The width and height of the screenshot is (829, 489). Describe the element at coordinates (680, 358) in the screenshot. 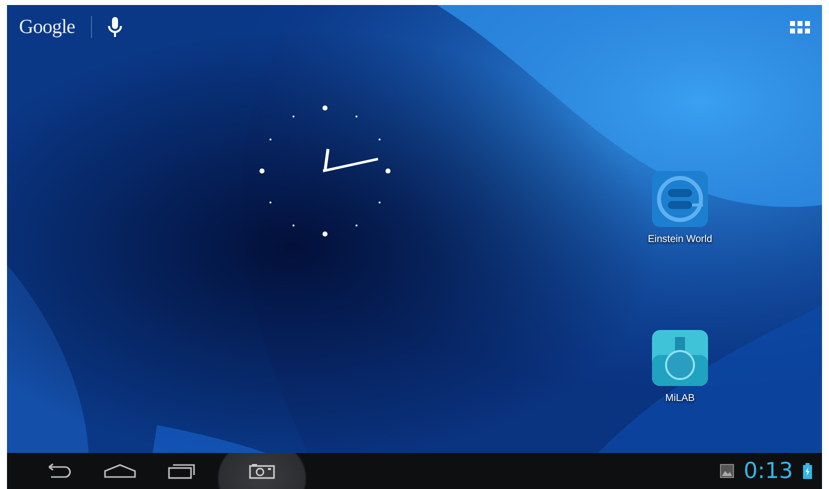

I see `flask-icon` at that location.